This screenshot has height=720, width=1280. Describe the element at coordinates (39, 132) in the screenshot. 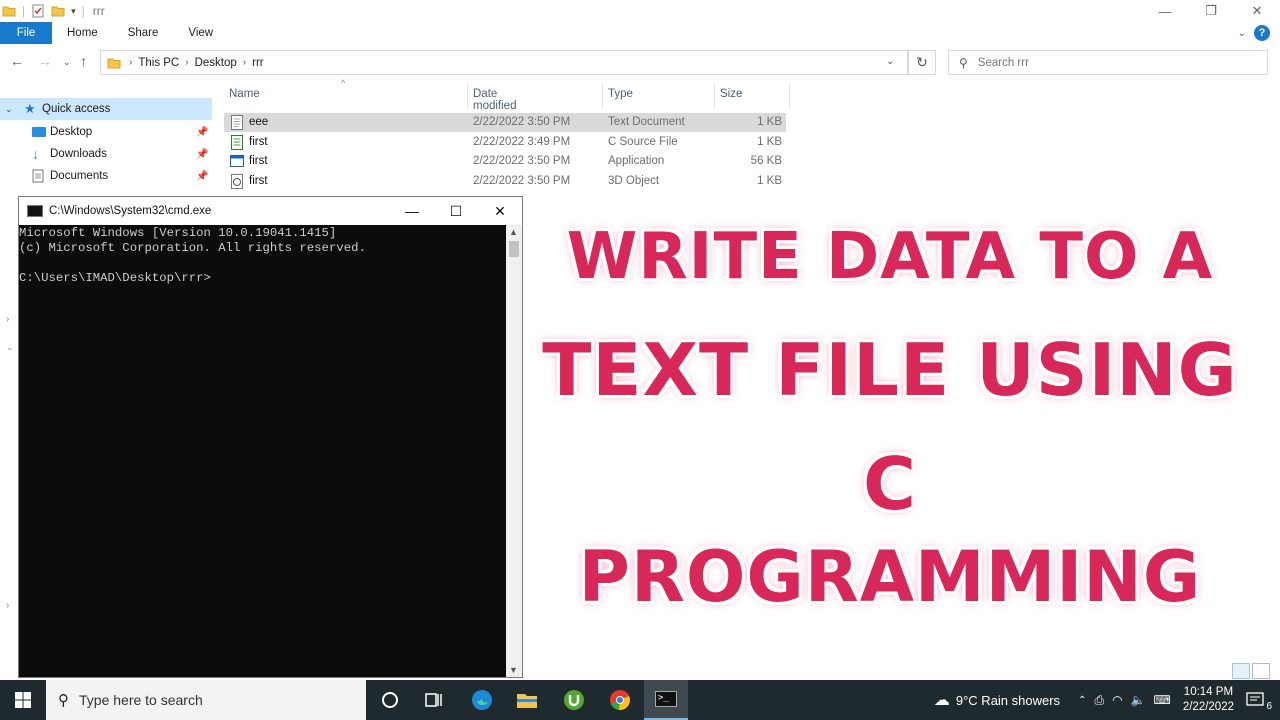

I see `desktop-folder-icon` at that location.